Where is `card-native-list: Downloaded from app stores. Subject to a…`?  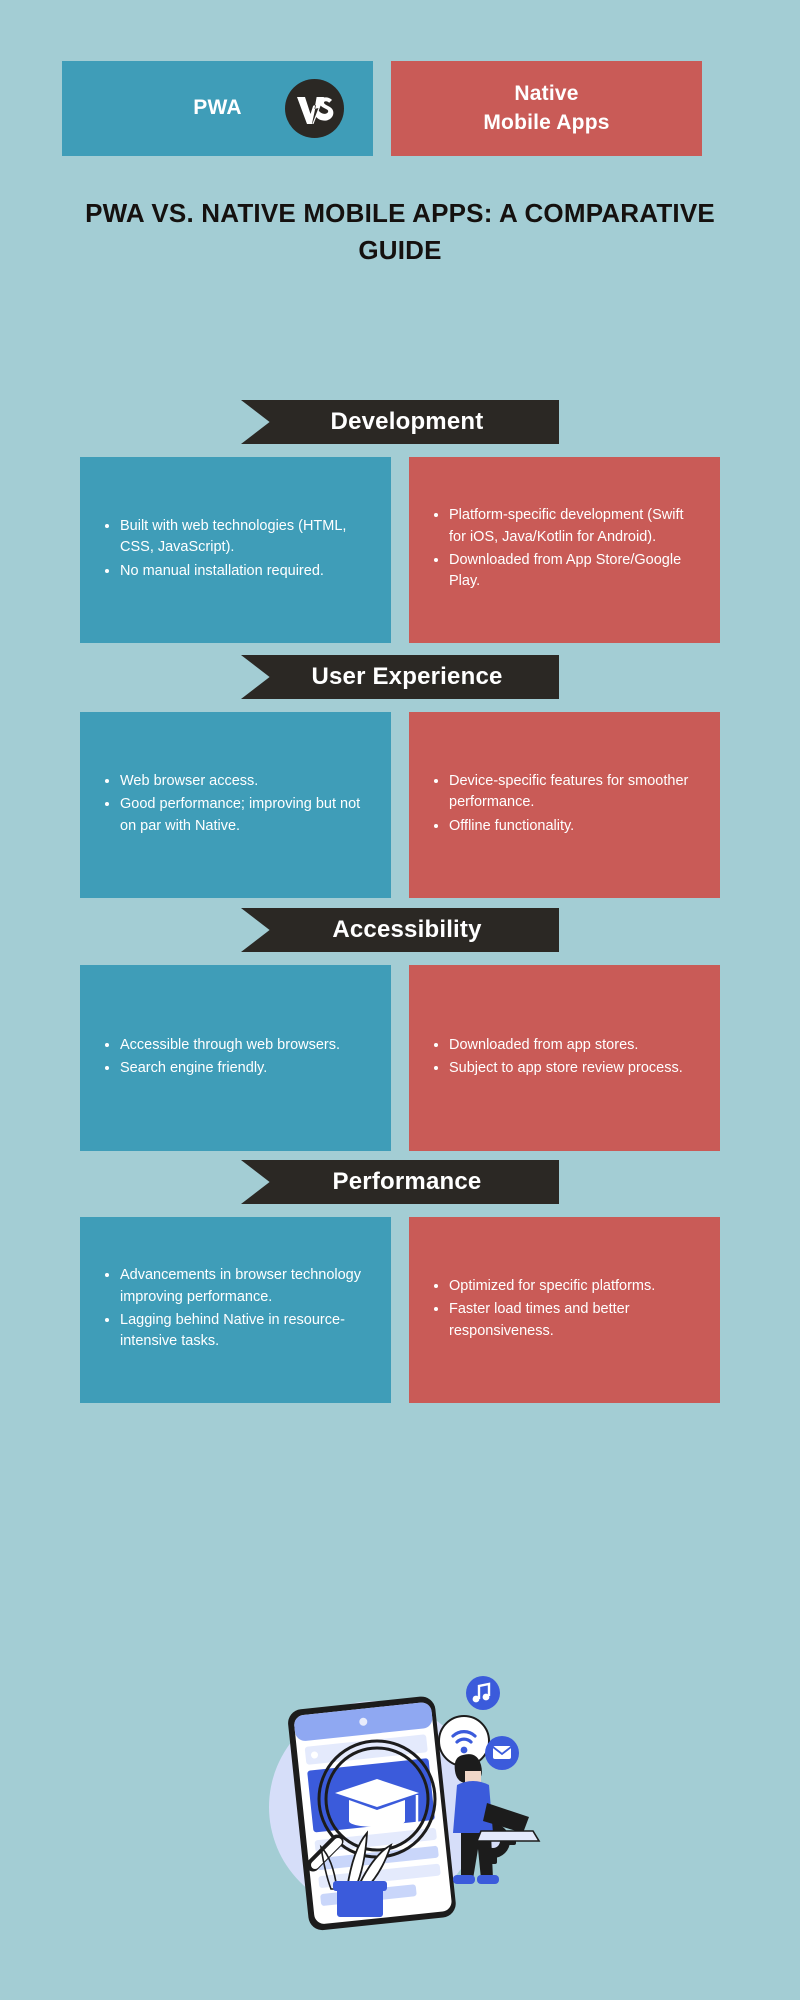 card-native-list: Downloaded from app stores. Subject to a… is located at coordinates (557, 1058).